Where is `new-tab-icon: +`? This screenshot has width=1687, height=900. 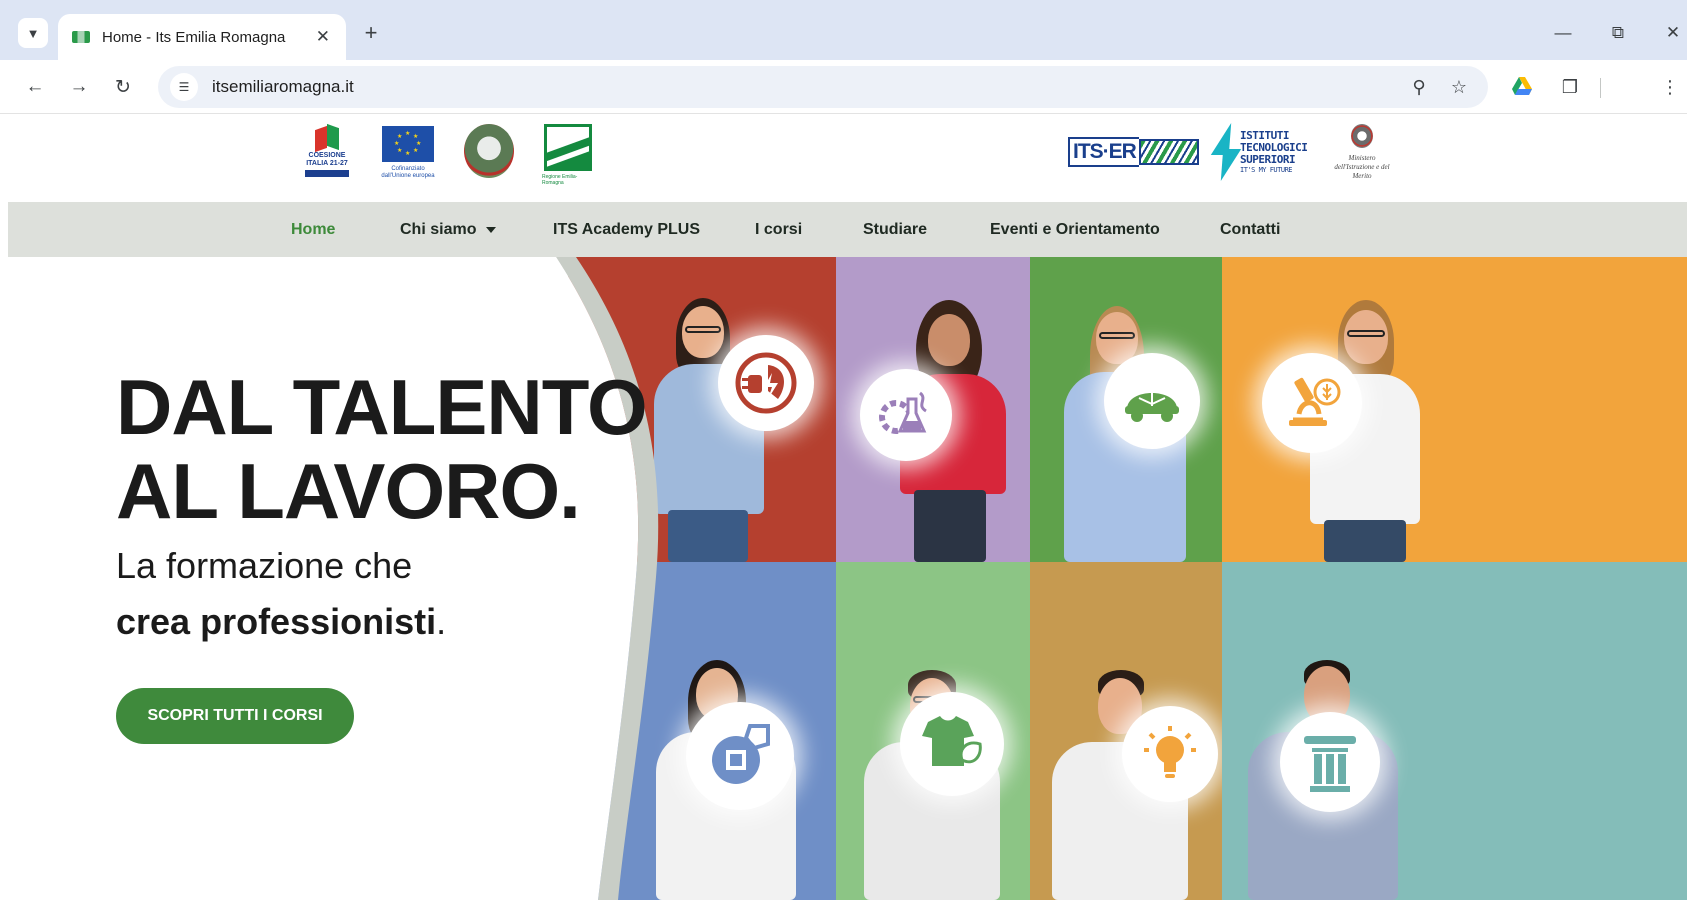 new-tab-icon: + is located at coordinates (371, 33).